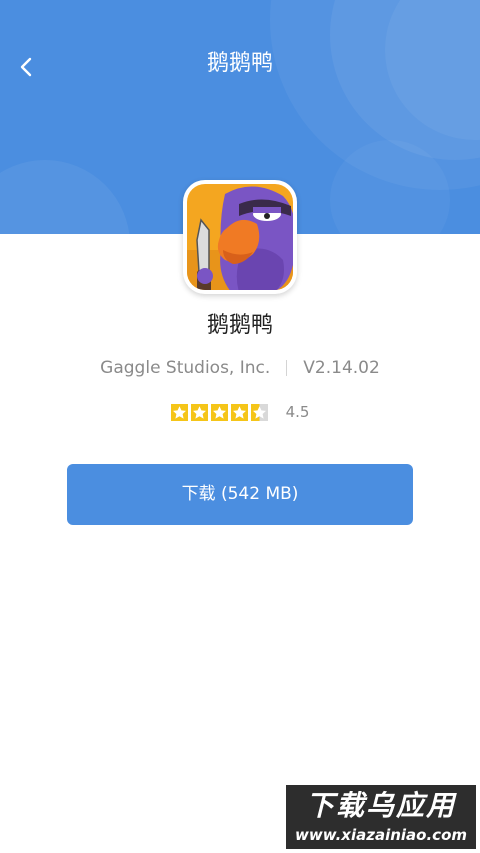 The width and height of the screenshot is (480, 853). I want to click on site-watermark: 下载乌应用 www.xiazainiao.com, so click(381, 817).